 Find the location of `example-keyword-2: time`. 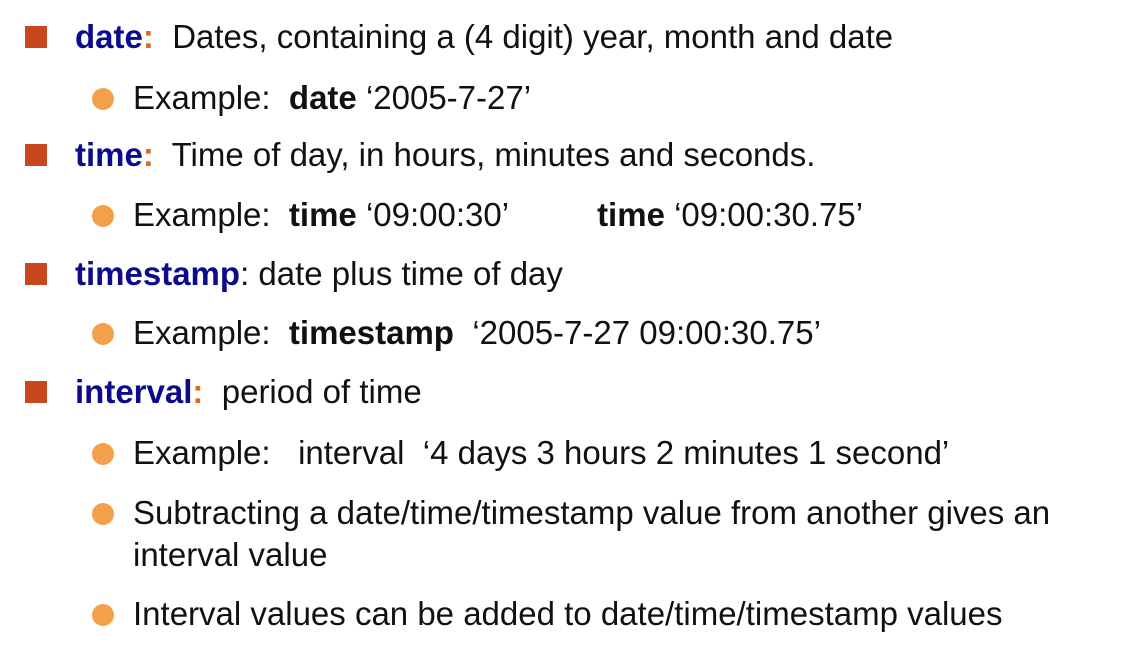

example-keyword-2: time is located at coordinates (631, 214).